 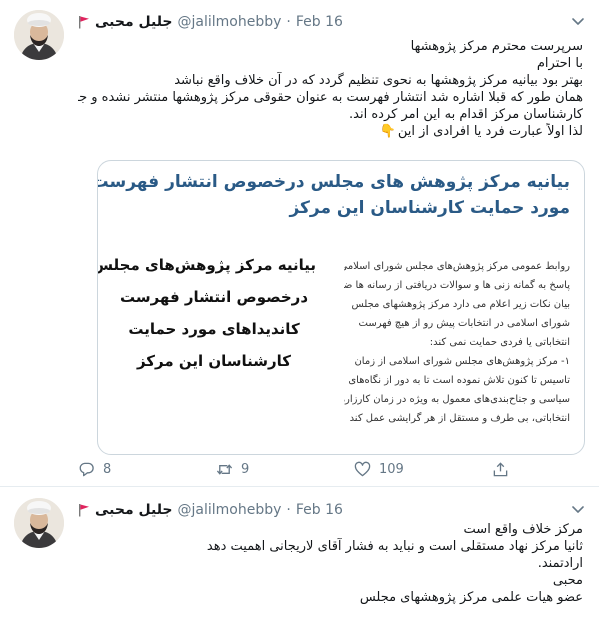 What do you see at coordinates (330, 131) in the screenshot?
I see `tweet-line: لذا اولاً عبارت فرد یا افرادی از این👇` at bounding box center [330, 131].